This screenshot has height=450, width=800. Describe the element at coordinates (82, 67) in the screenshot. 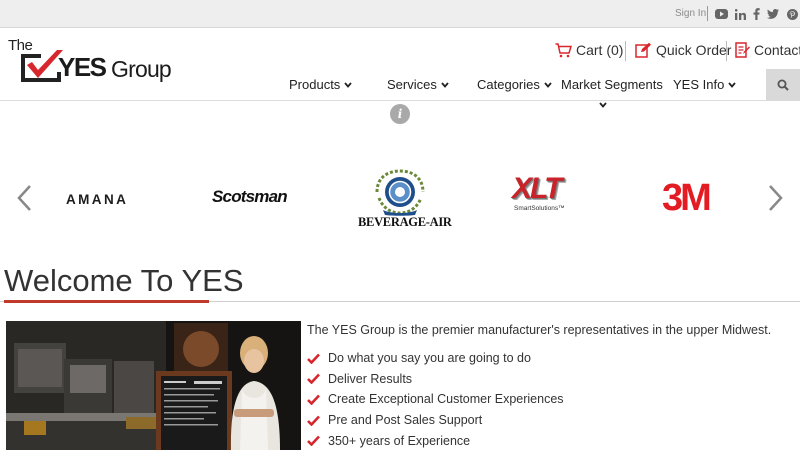

I see `logo-yes-text: YES` at that location.